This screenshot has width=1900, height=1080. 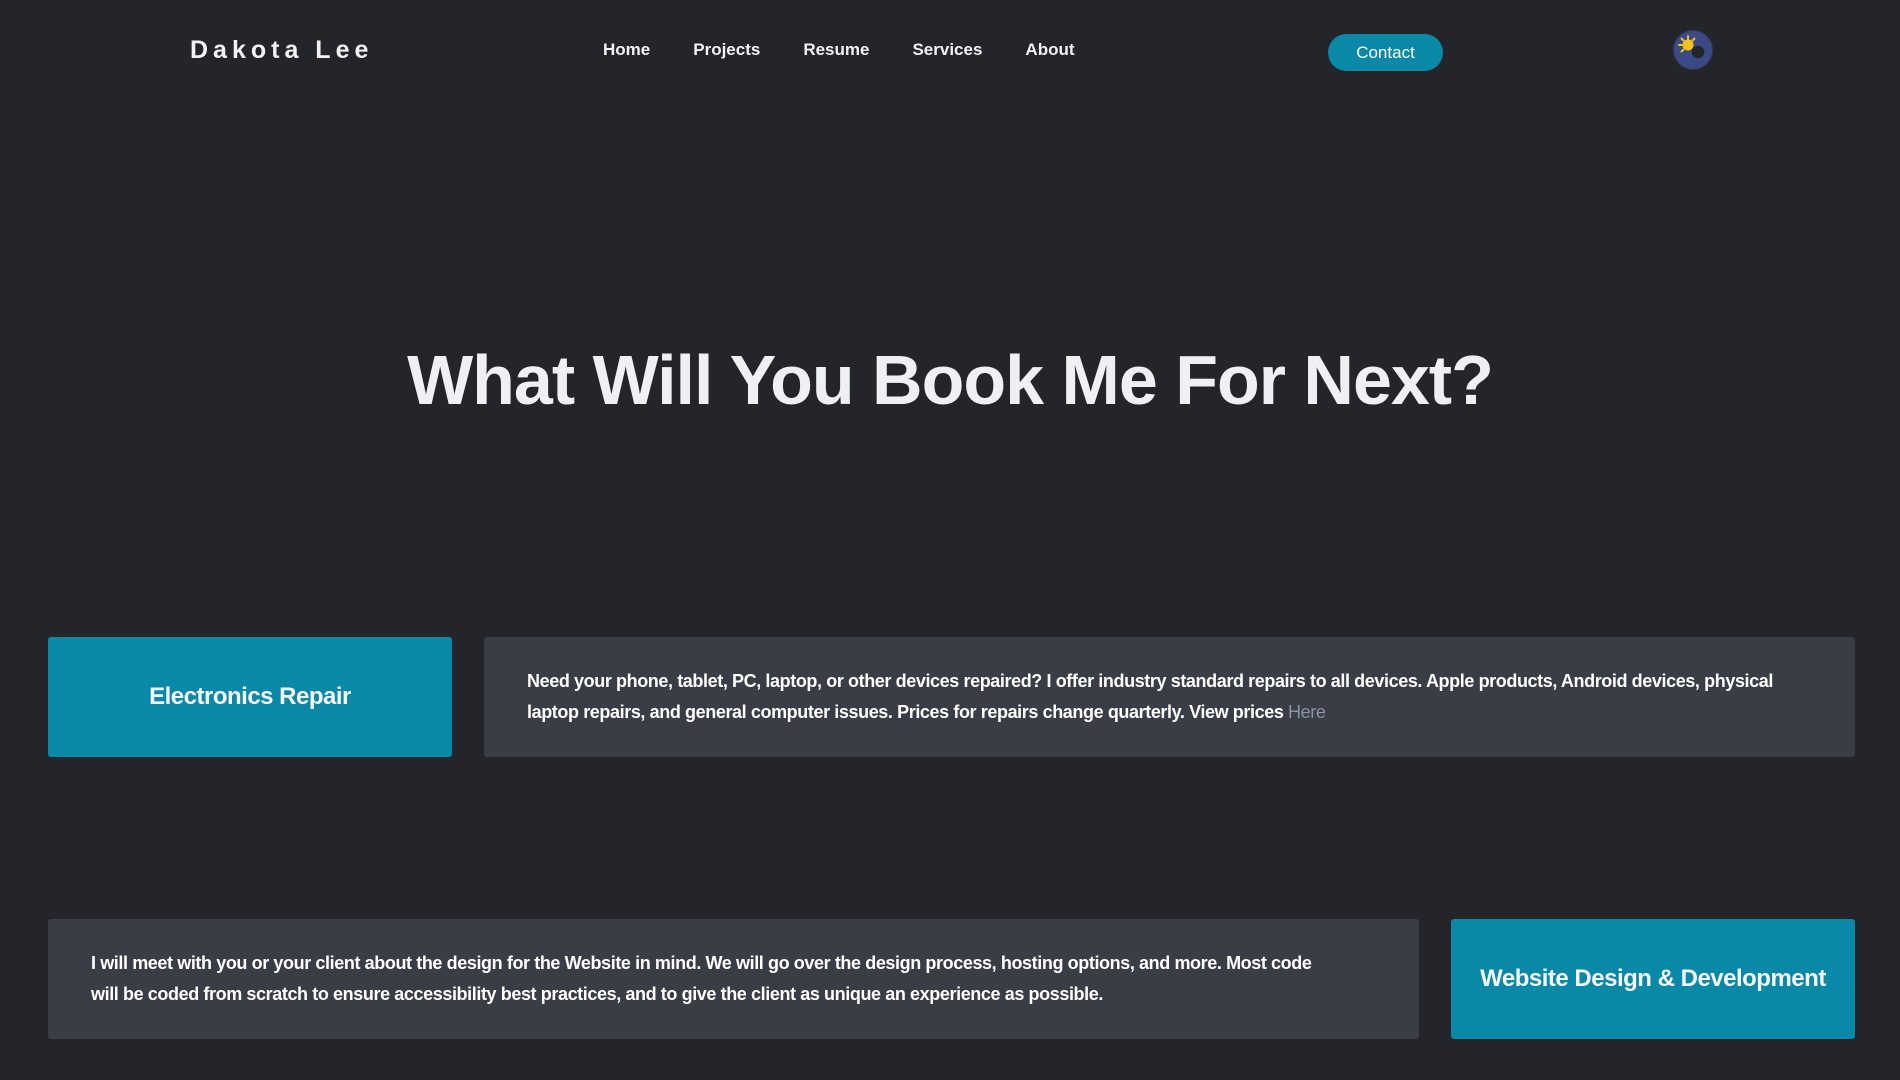 What do you see at coordinates (626, 50) in the screenshot?
I see `nav-home: Home` at bounding box center [626, 50].